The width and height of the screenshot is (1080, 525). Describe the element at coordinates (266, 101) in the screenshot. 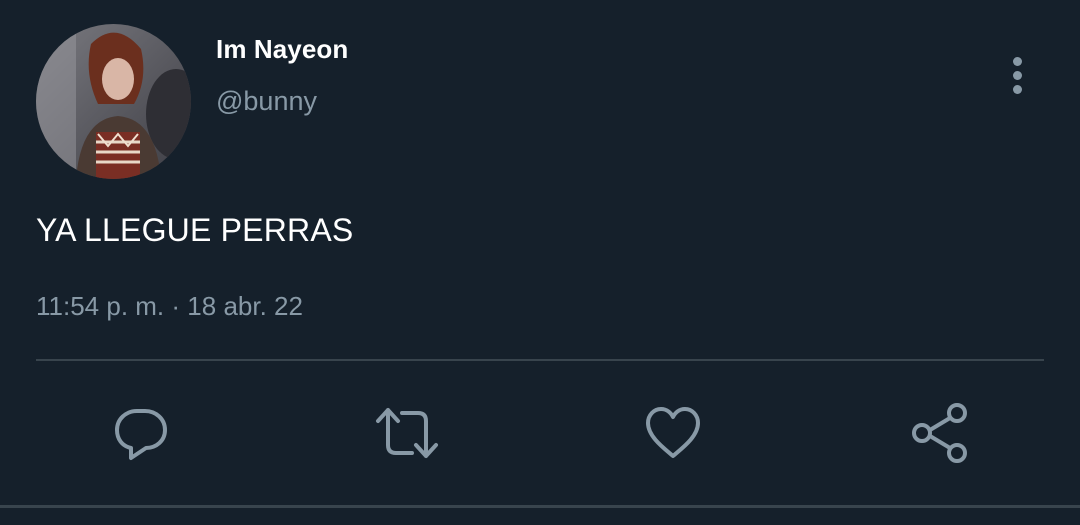

I see `user-handle: @bunny` at that location.